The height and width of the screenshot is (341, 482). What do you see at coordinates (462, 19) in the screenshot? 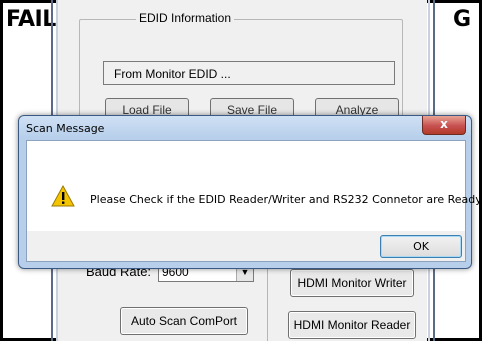
I see `right-label: G` at bounding box center [462, 19].